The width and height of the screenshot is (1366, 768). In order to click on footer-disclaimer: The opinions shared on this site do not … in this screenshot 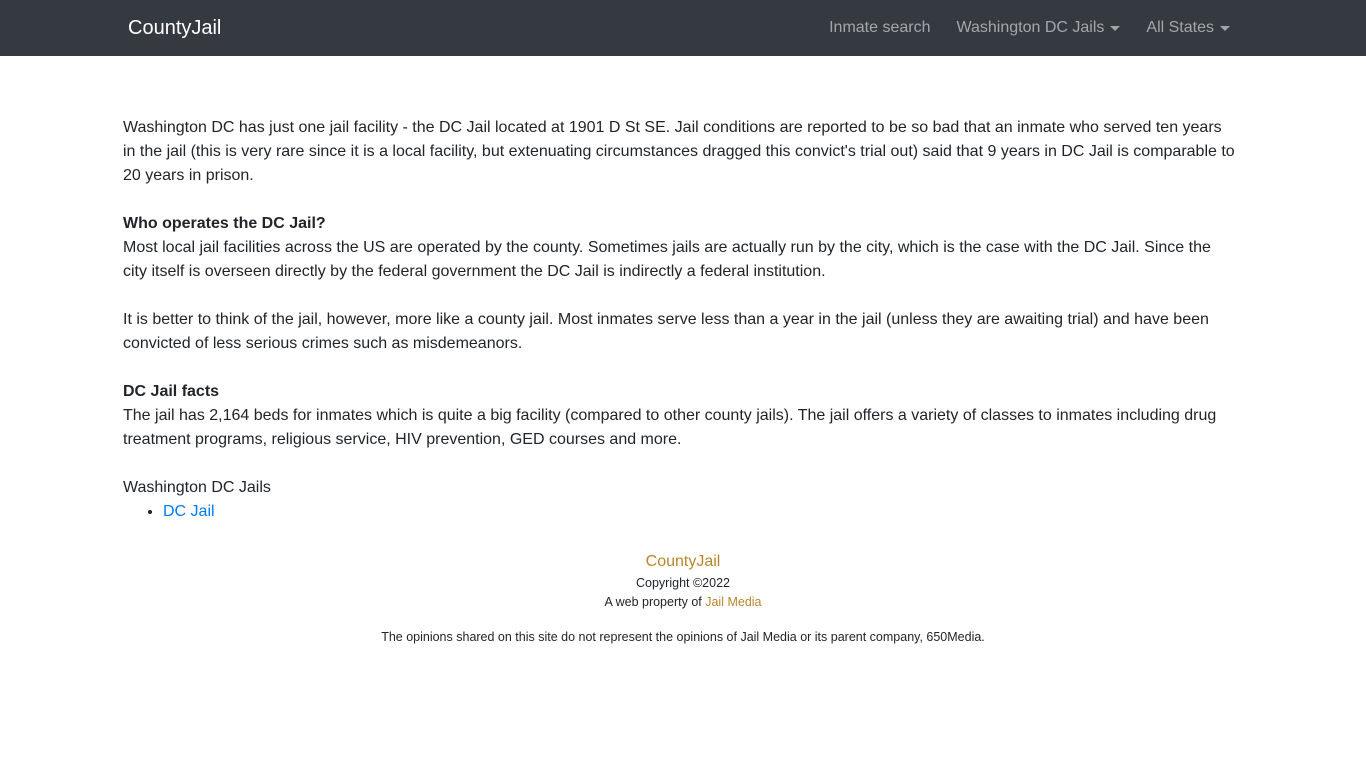, I will do `click(683, 637)`.